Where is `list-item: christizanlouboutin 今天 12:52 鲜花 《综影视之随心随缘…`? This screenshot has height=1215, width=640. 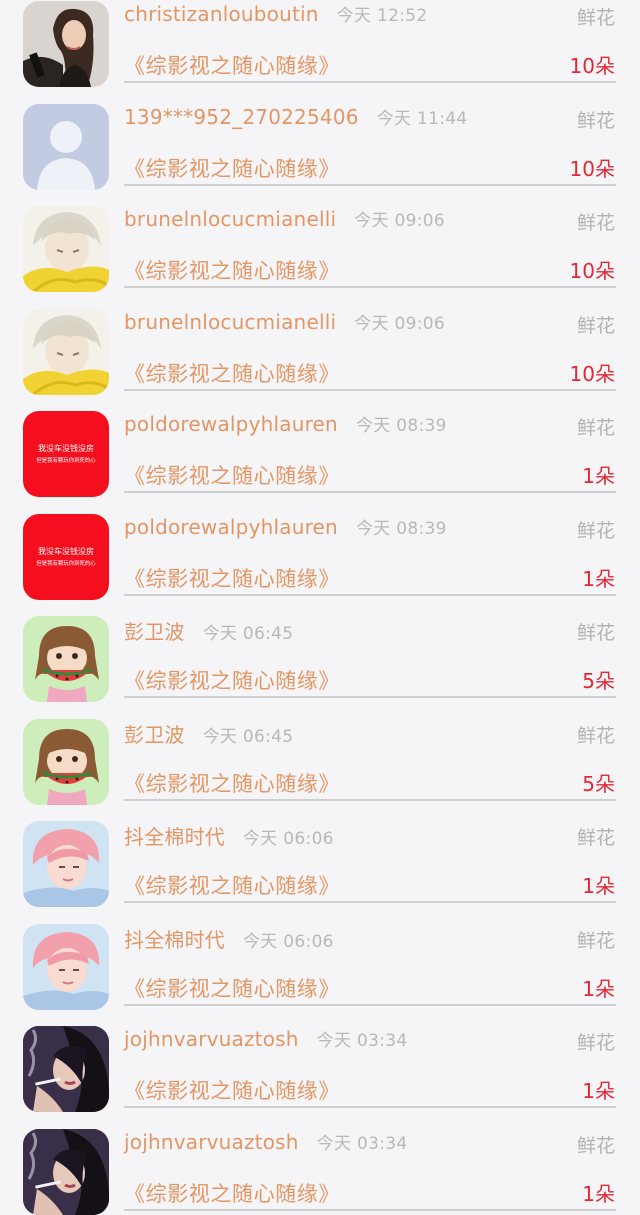
list-item: christizanlouboutin 今天 12:52 鲜花 《综影视之随心随缘… is located at coordinates (320, 43).